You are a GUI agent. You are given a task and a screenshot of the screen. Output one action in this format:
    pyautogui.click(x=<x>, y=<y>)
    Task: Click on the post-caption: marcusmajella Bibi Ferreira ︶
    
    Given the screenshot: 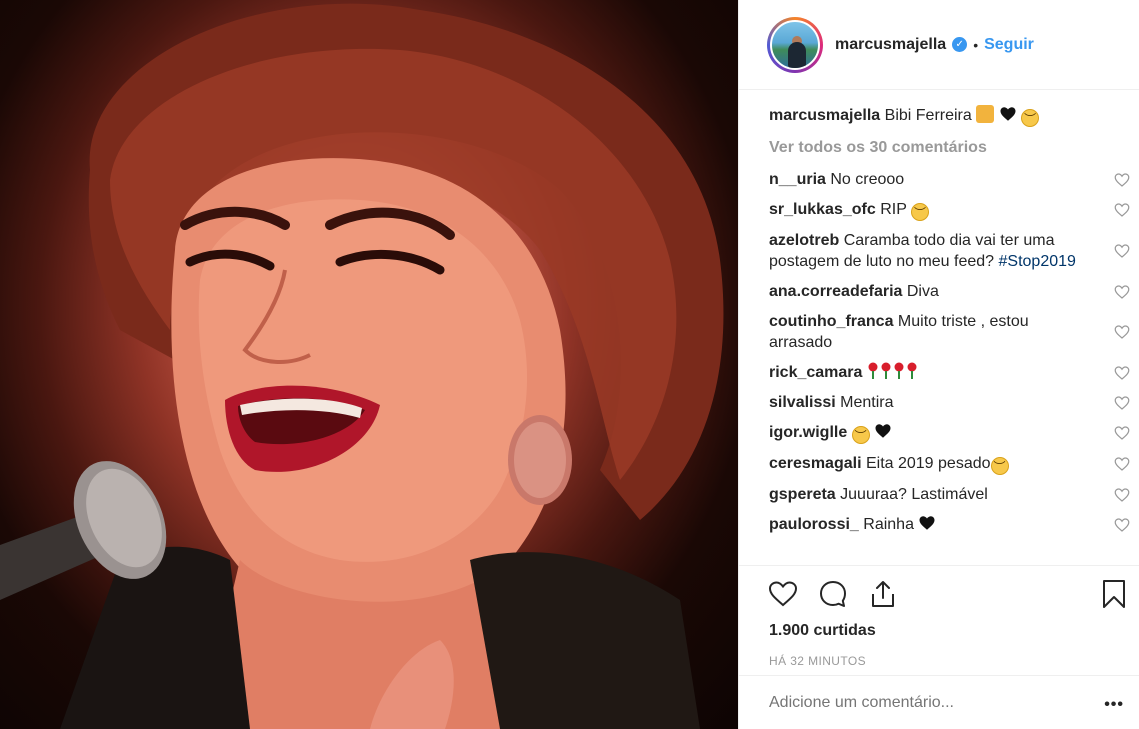 What is the action you would take?
    pyautogui.click(x=950, y=116)
    